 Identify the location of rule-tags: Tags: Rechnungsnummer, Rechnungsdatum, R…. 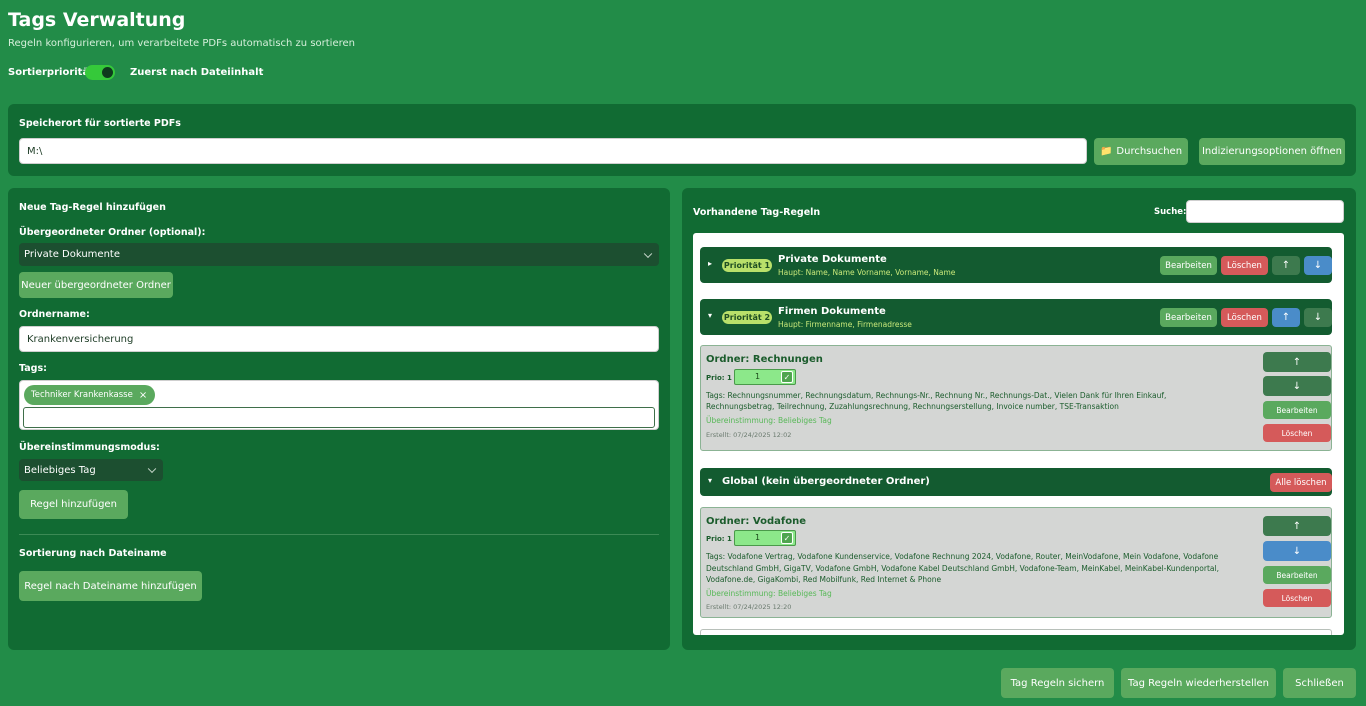
(976, 401).